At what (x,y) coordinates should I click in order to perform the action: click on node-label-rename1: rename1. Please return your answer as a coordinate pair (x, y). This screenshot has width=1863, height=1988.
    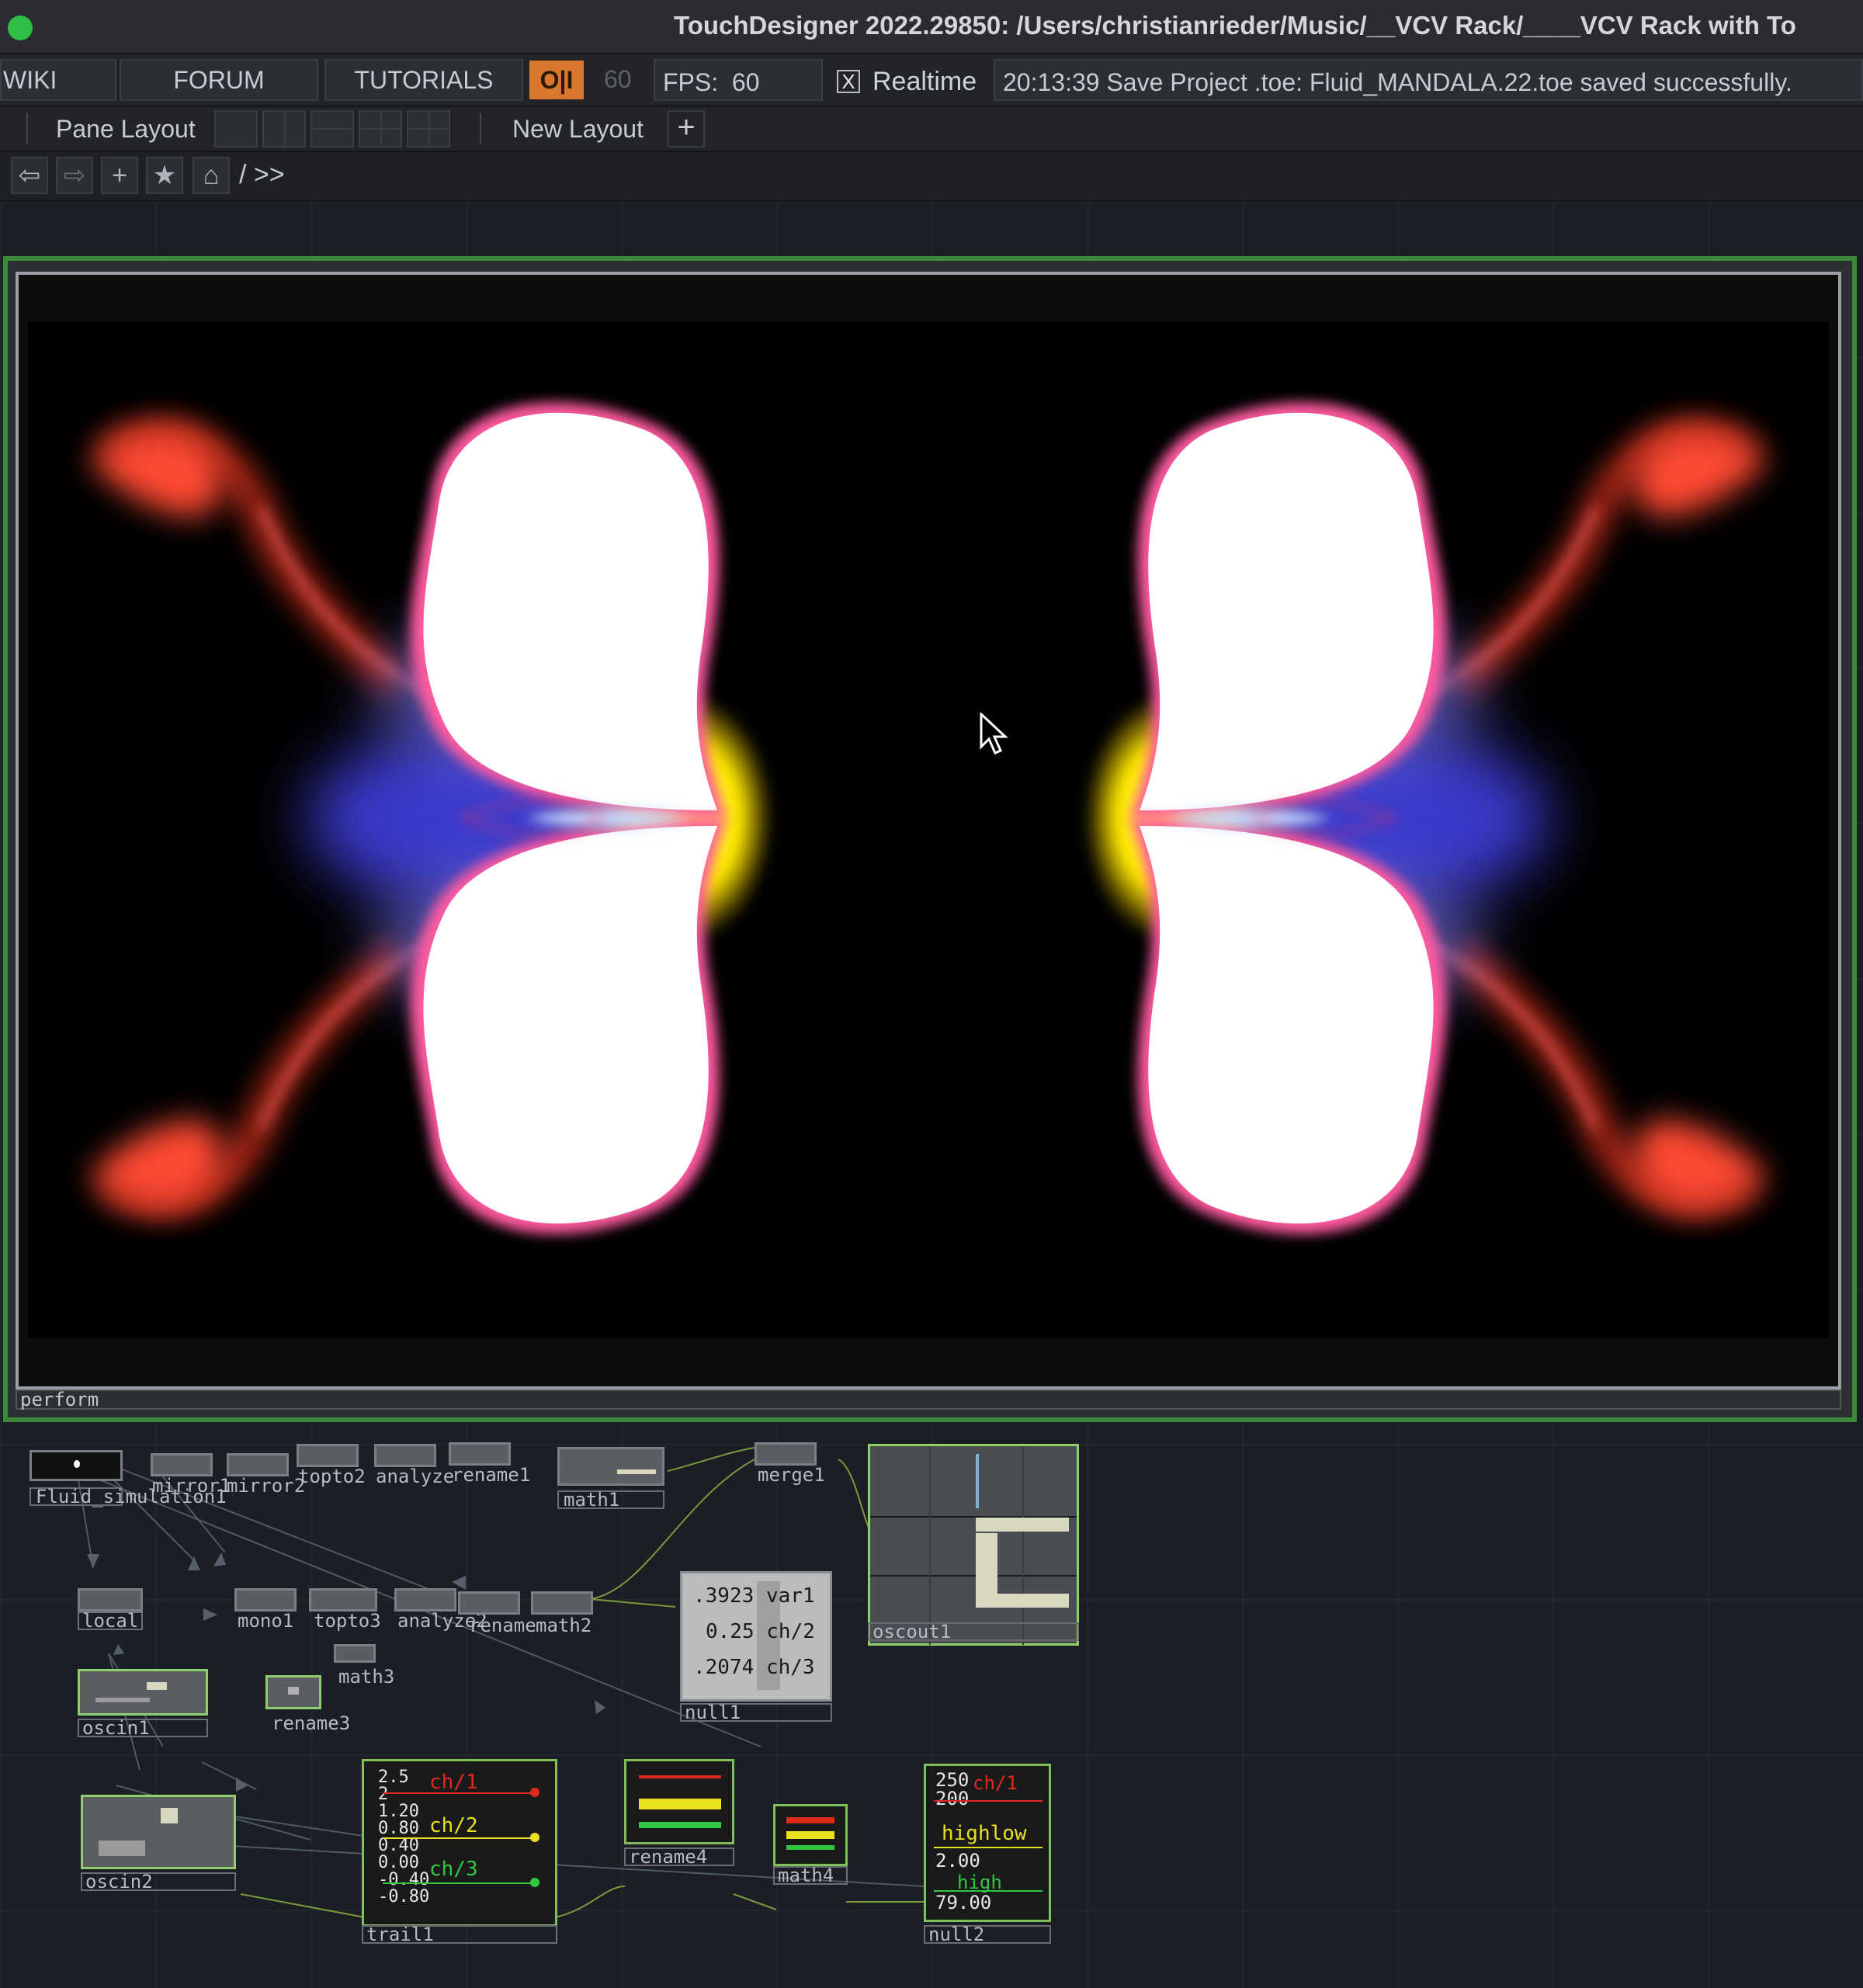
    Looking at the image, I should click on (491, 1475).